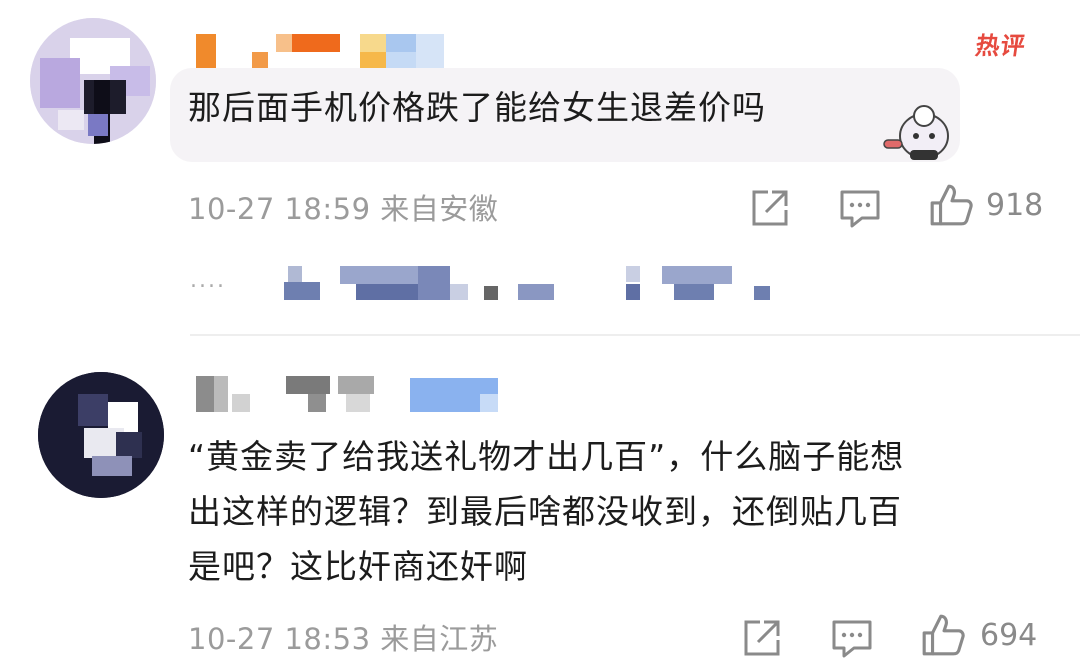 The image size is (1080, 662). What do you see at coordinates (279, 639) in the screenshot?
I see `comment-time: 10-27 18:53` at bounding box center [279, 639].